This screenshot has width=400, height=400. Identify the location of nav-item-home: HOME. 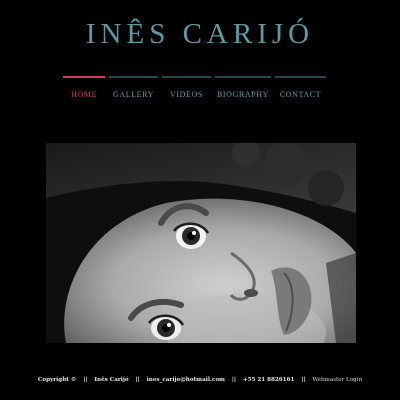
(84, 91).